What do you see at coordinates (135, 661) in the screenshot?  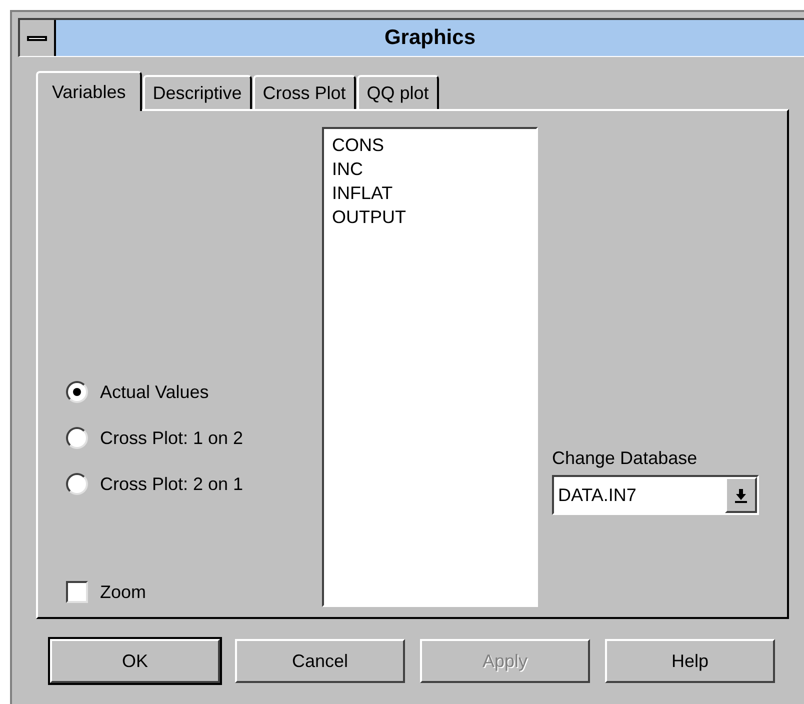 I see `dialog-button: OK` at bounding box center [135, 661].